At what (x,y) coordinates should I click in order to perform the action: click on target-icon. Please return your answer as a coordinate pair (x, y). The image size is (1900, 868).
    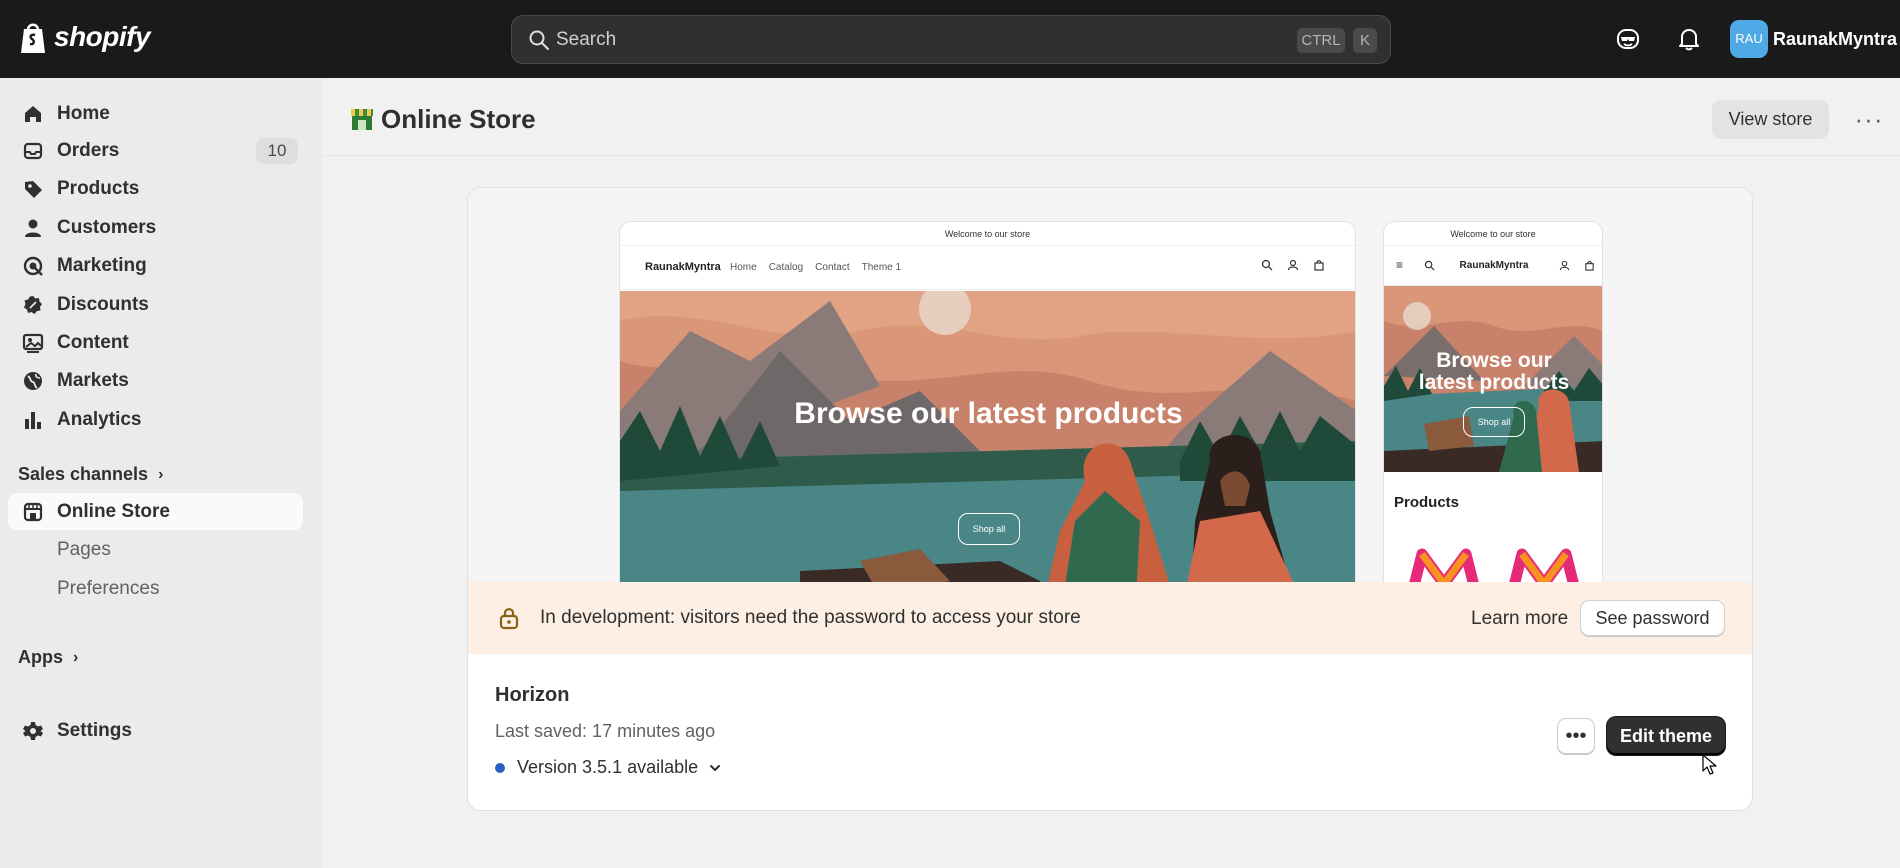
    Looking at the image, I should click on (33, 266).